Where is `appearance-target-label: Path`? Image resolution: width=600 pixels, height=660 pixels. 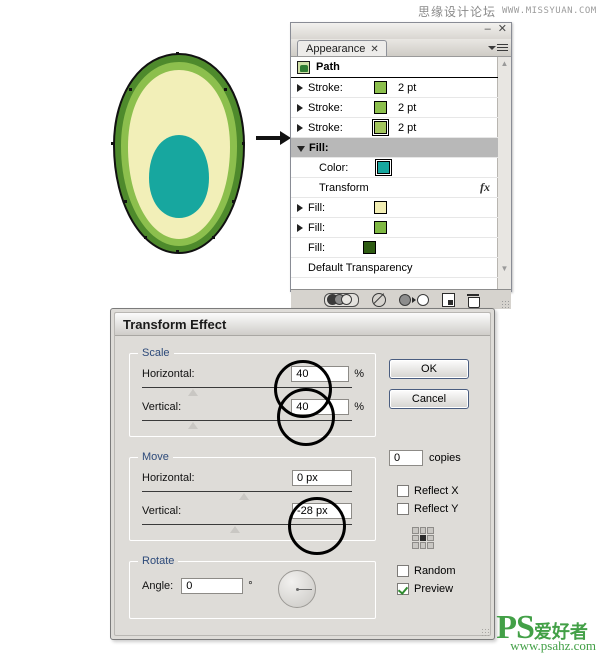 appearance-target-label: Path is located at coordinates (328, 67).